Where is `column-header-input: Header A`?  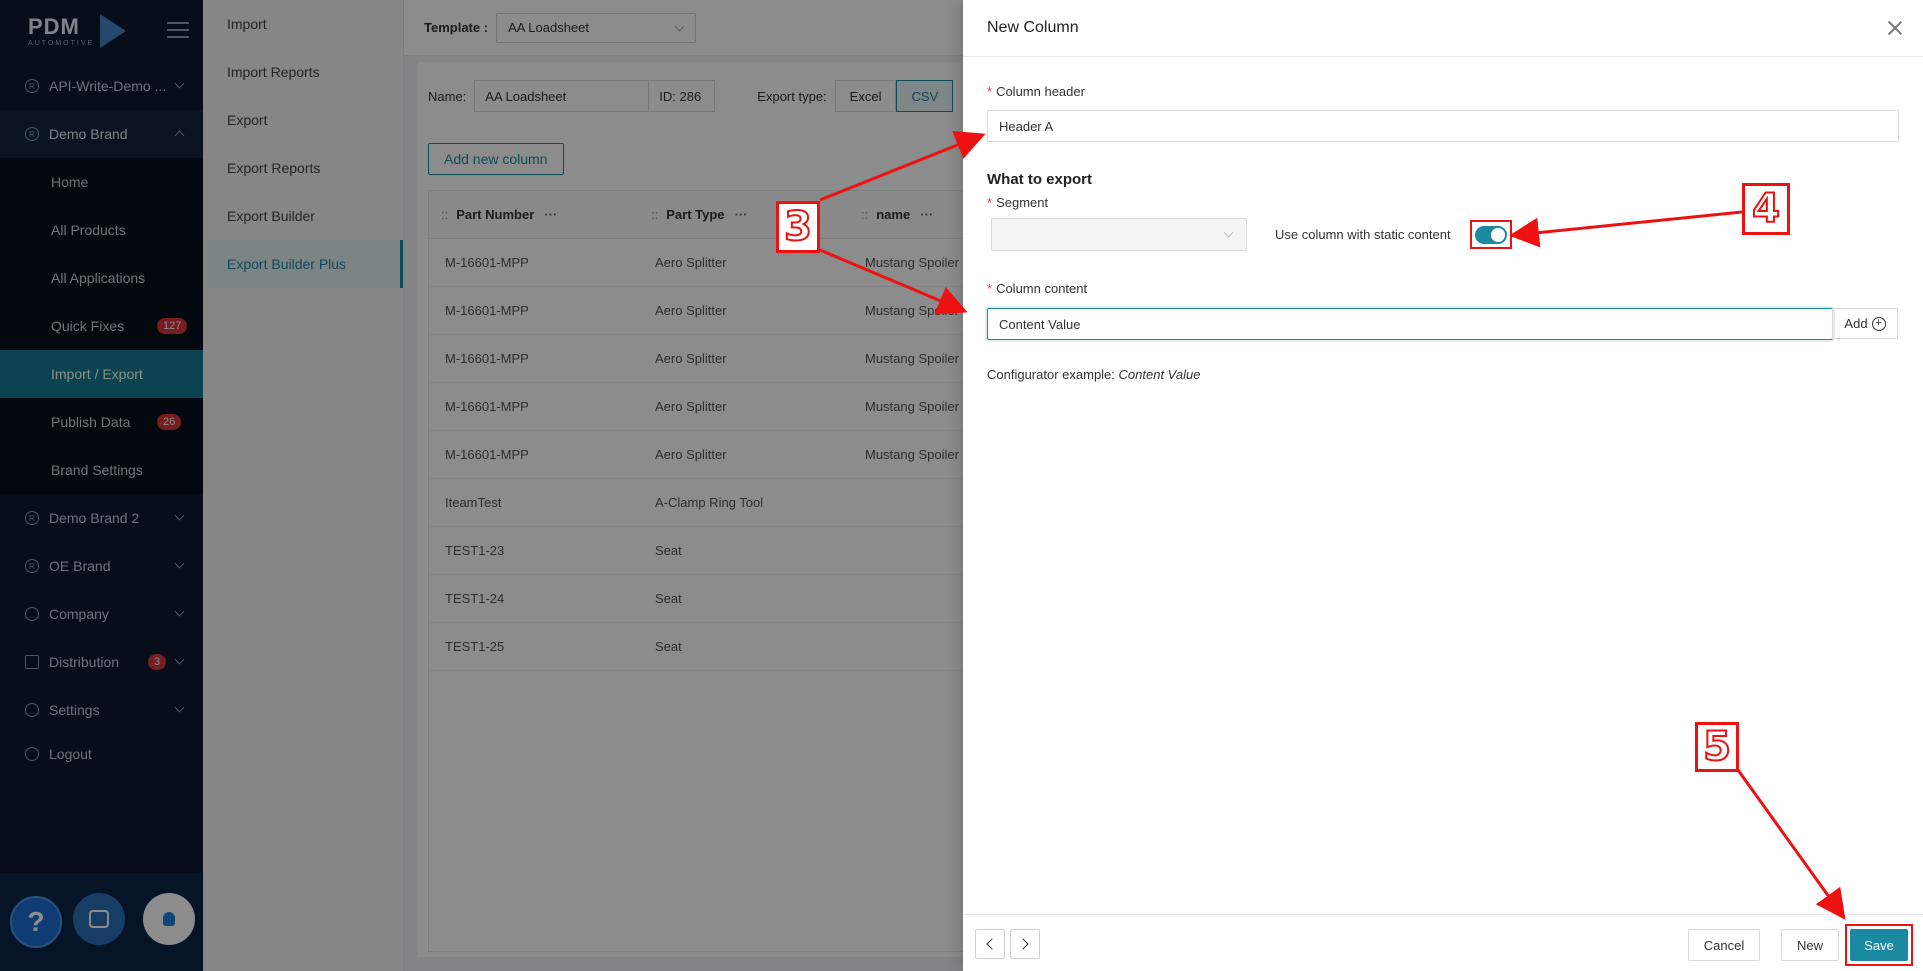 column-header-input: Header A is located at coordinates (1443, 126).